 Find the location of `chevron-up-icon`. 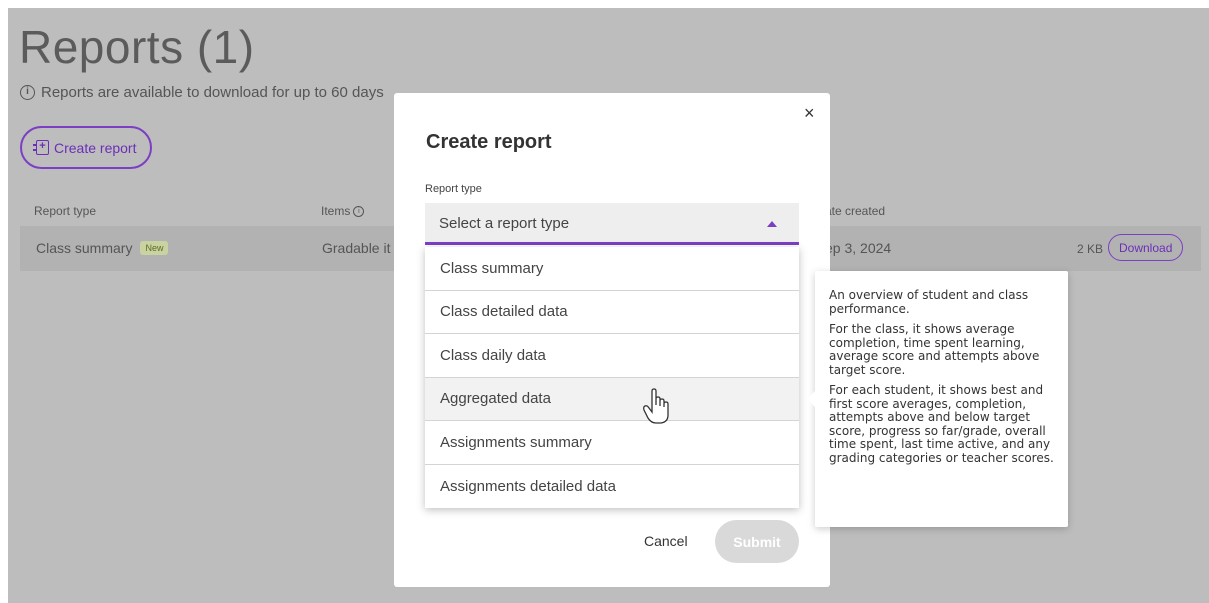

chevron-up-icon is located at coordinates (772, 224).